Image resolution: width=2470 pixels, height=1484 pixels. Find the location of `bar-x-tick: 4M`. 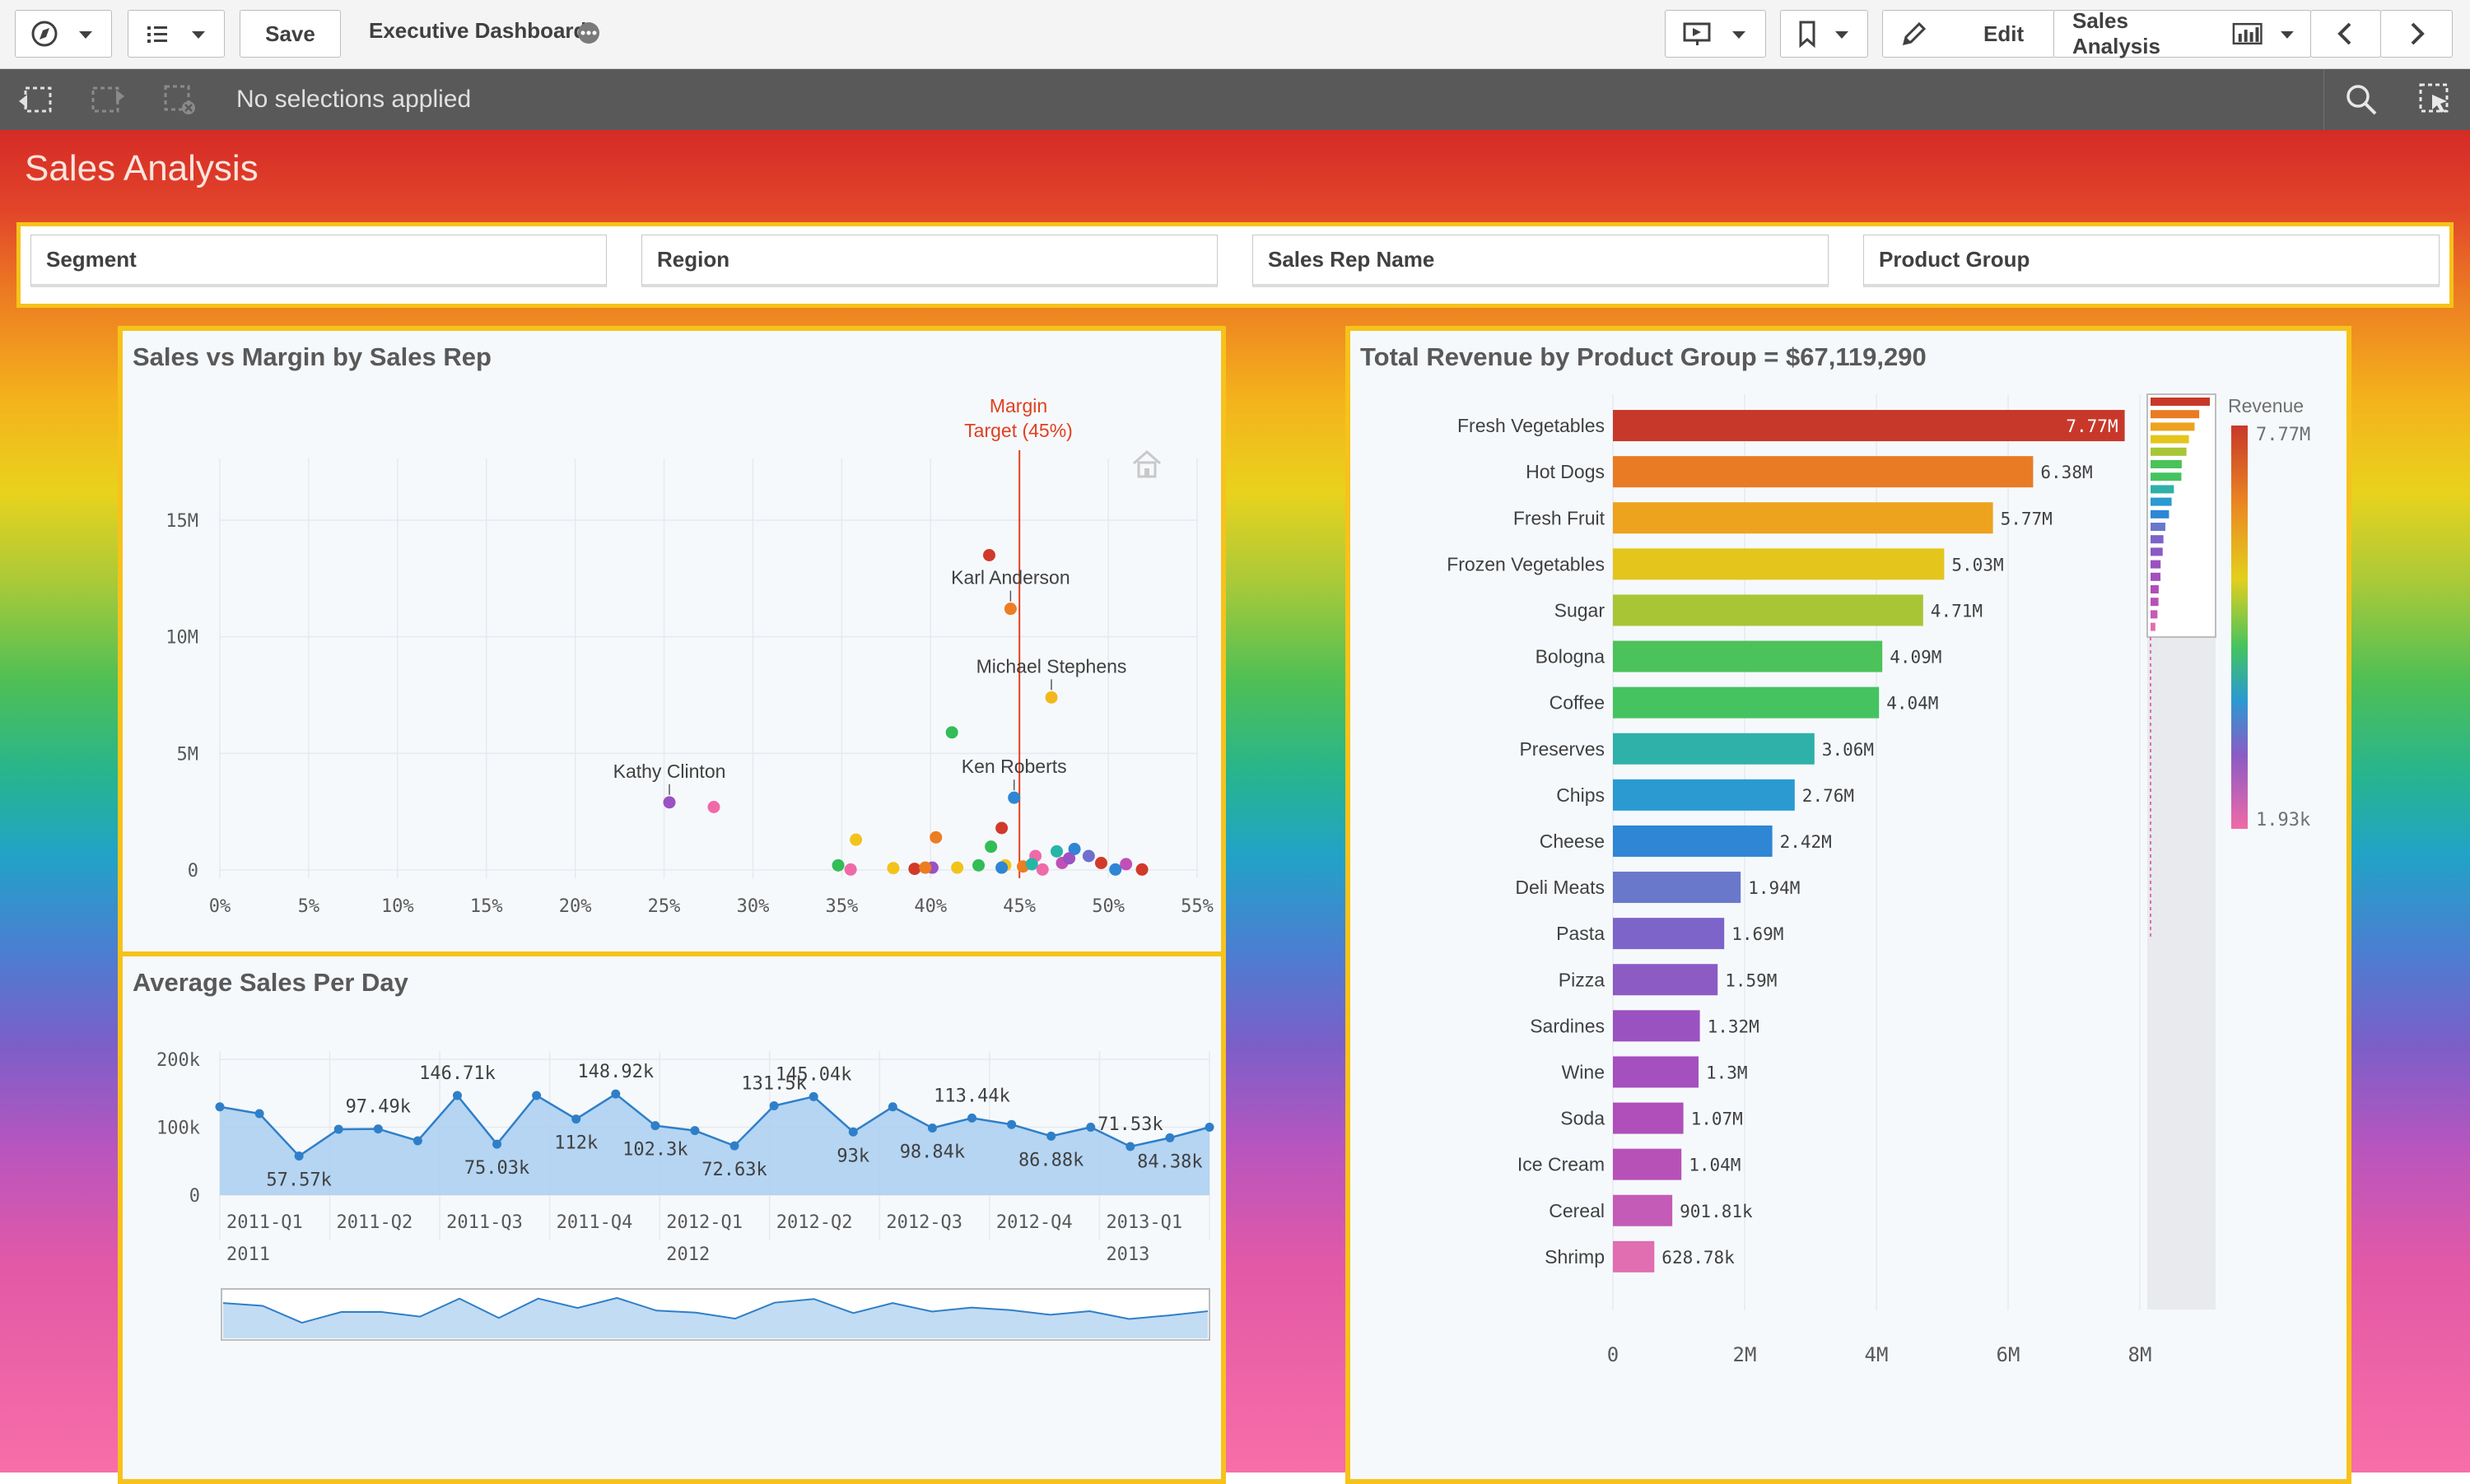

bar-x-tick: 4M is located at coordinates (1877, 1354).